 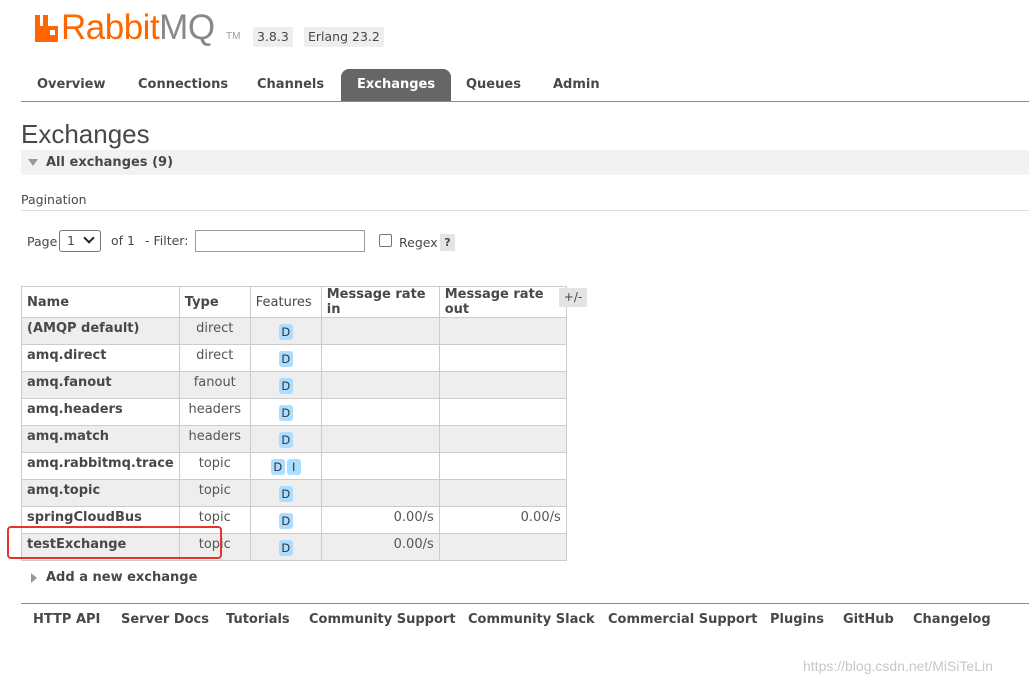 I want to click on footer-link-github: GitHub, so click(x=868, y=619).